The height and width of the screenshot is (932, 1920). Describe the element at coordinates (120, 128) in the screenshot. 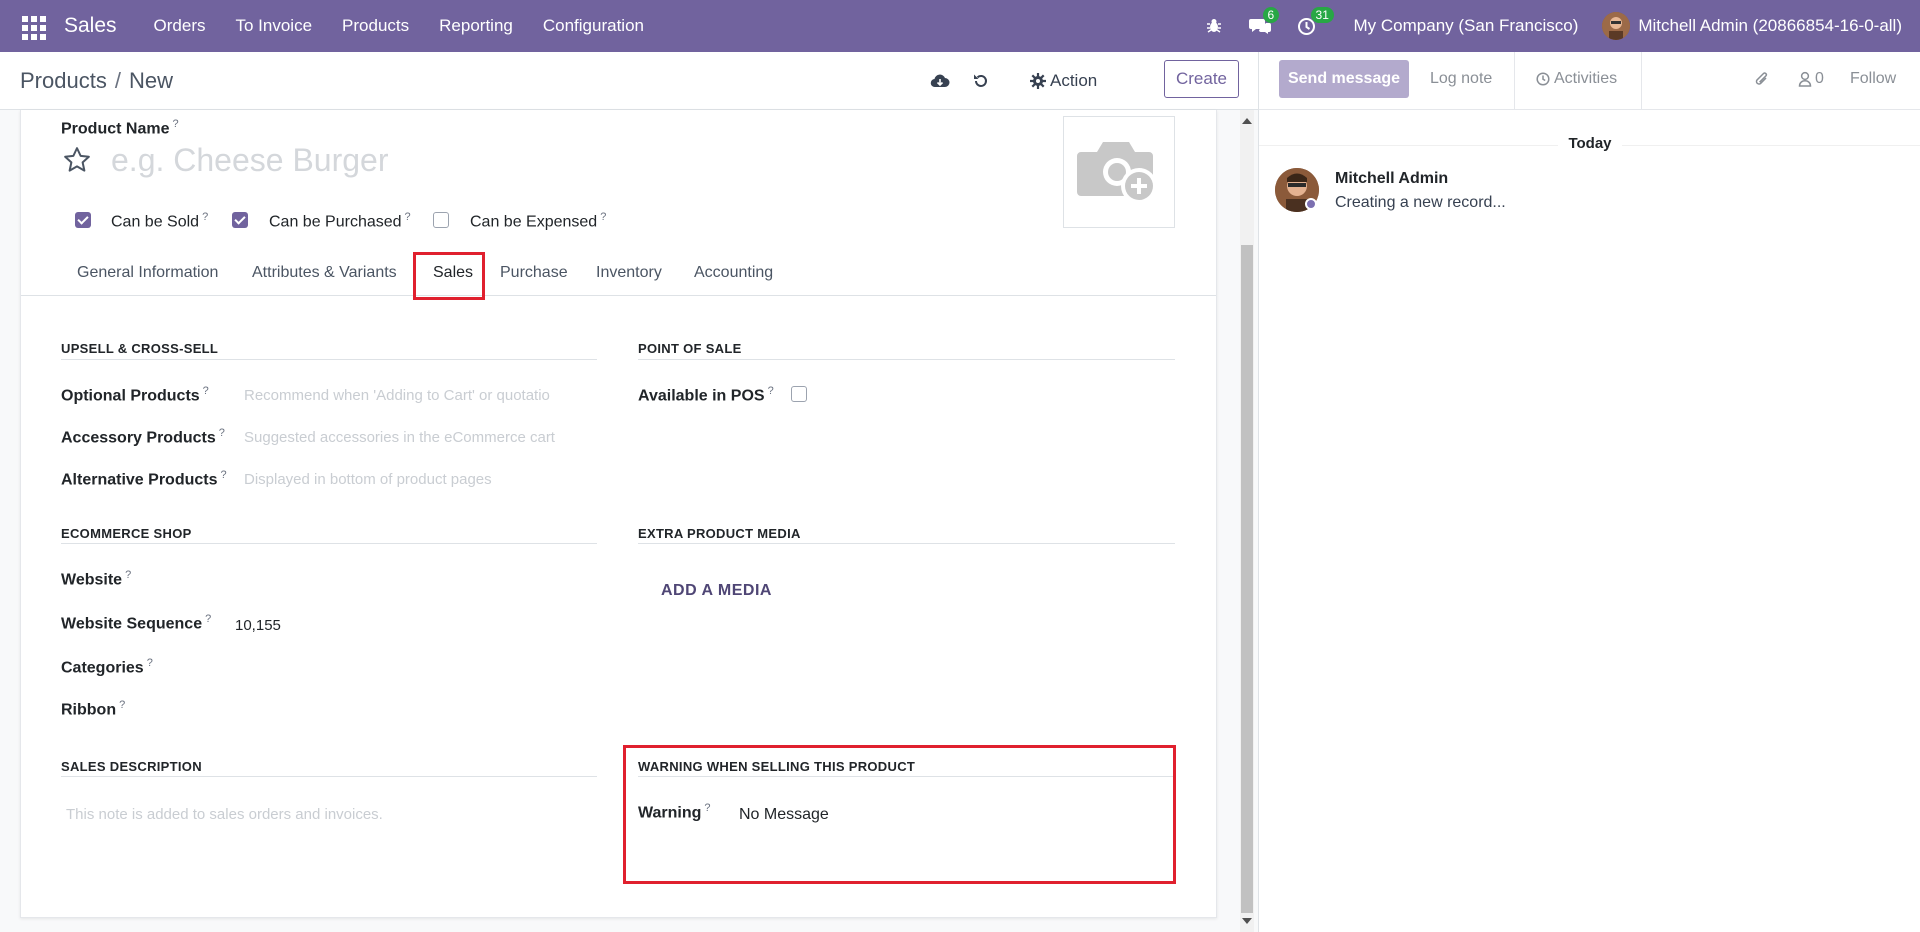

I see `product-name-label: Product Name?` at that location.